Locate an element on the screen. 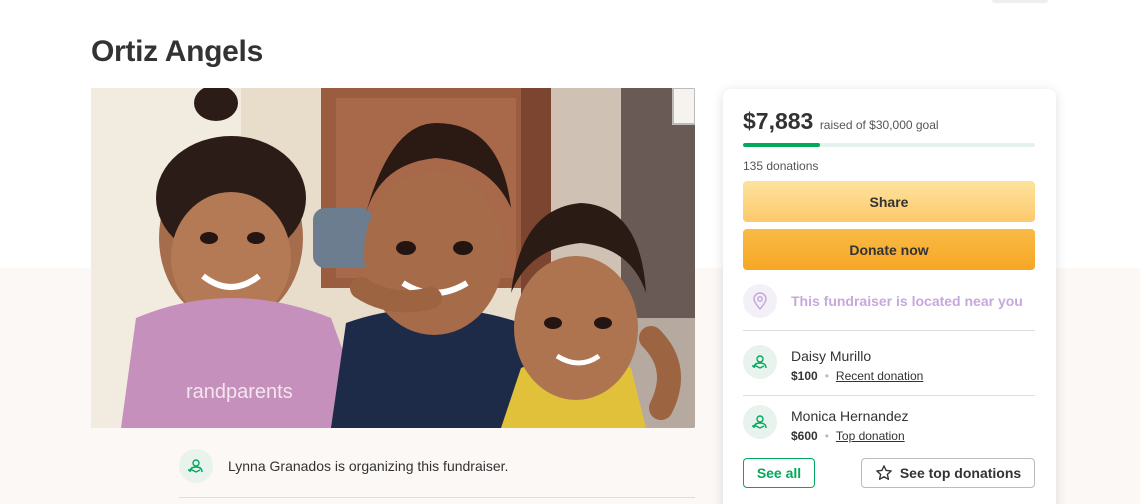  amount-raised: $7,883 is located at coordinates (778, 121).